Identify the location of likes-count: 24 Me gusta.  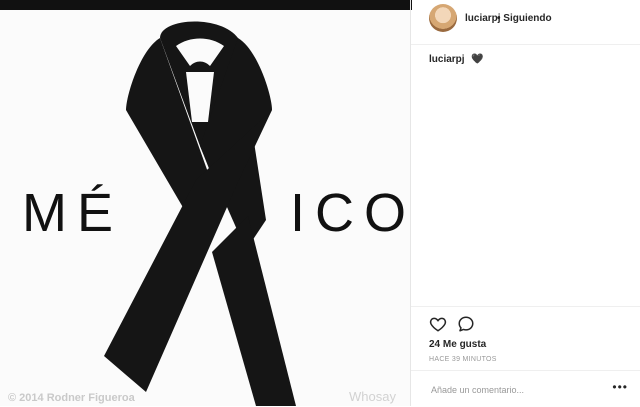
(457, 344).